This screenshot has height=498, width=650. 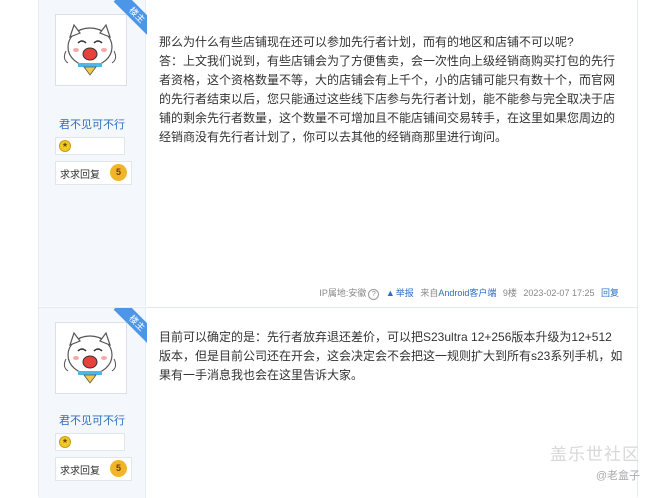 I want to click on client-link: Android客户端, so click(x=467, y=293).